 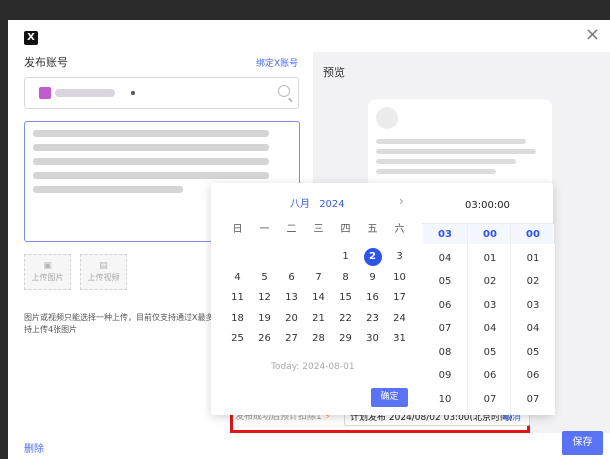 I want to click on calendar-day: 14, so click(x=318, y=298).